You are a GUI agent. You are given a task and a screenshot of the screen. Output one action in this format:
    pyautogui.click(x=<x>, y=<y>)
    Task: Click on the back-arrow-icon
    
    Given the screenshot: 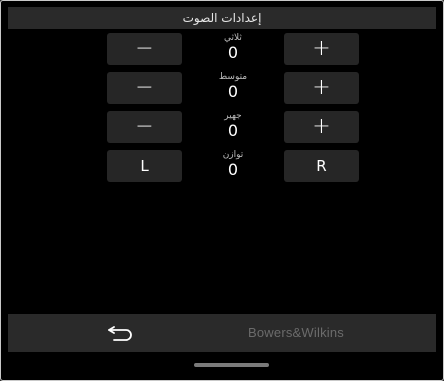 What is the action you would take?
    pyautogui.click(x=120, y=333)
    